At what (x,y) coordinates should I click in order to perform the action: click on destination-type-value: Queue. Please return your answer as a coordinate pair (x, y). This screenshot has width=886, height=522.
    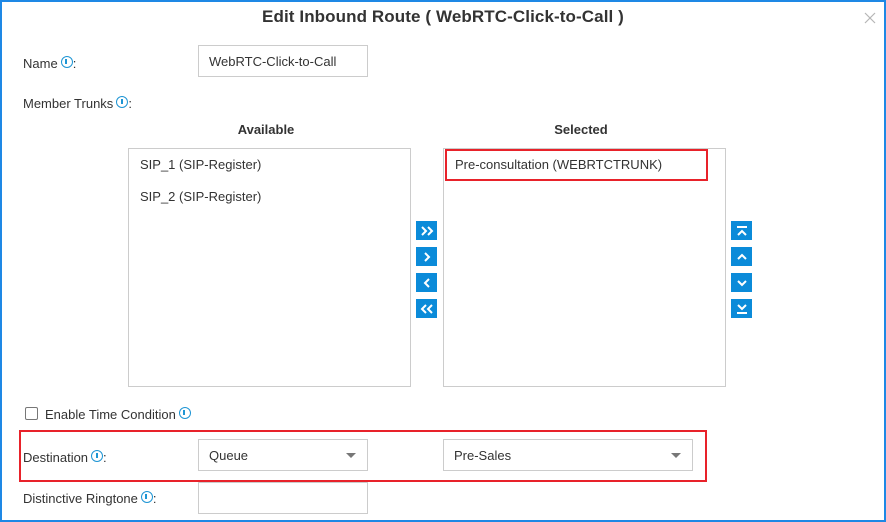
    Looking at the image, I should click on (229, 455).